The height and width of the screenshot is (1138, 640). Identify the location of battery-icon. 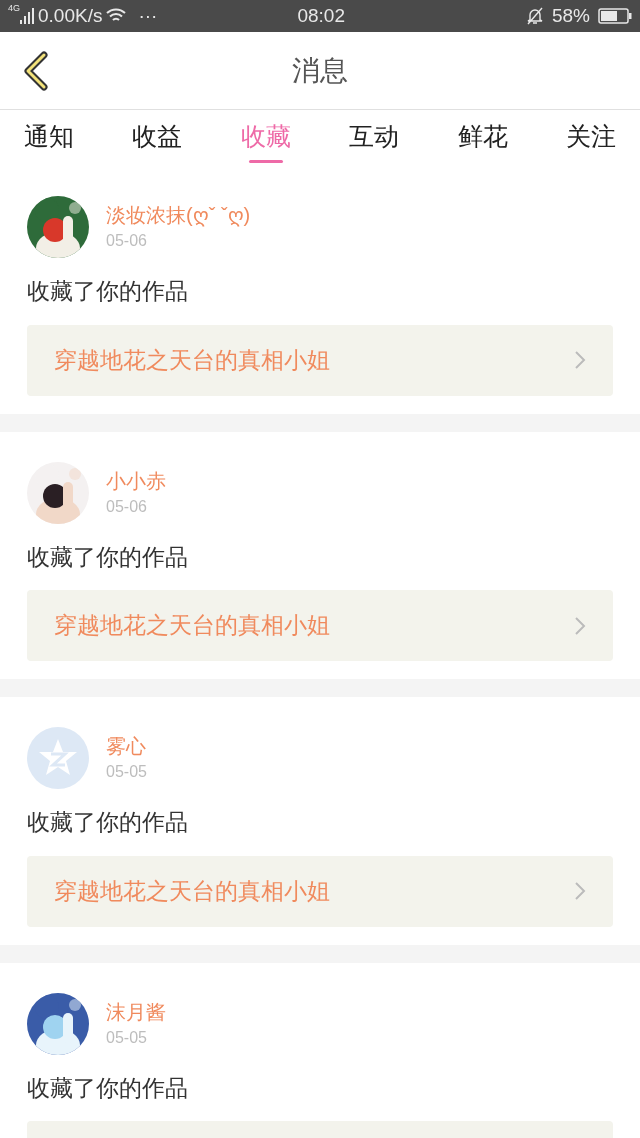
(615, 16).